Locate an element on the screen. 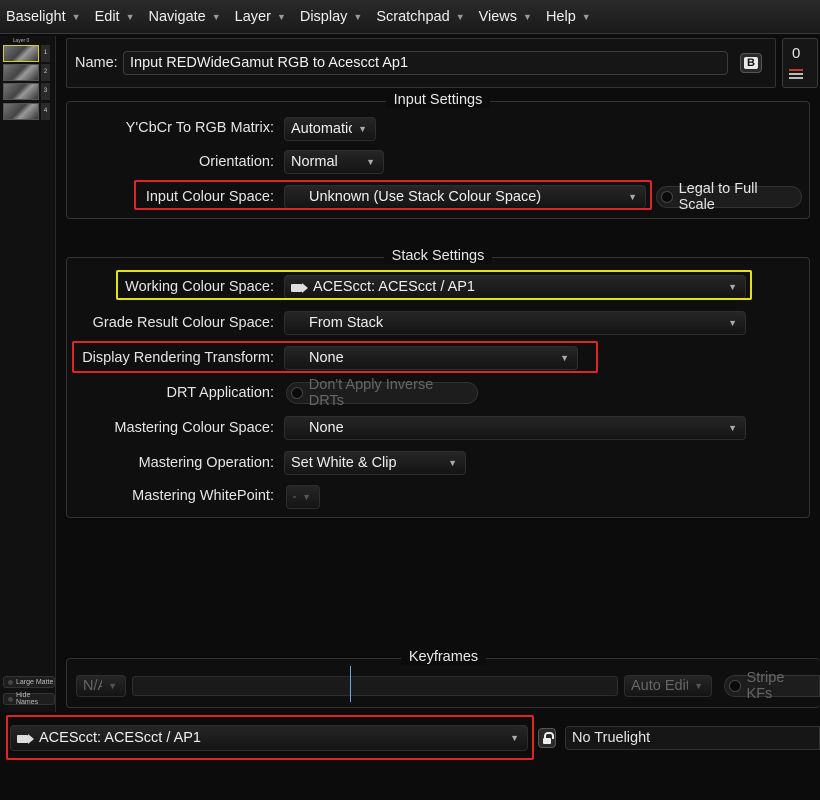 The height and width of the screenshot is (800, 820). drt-dropdown: None ▼ is located at coordinates (431, 358).